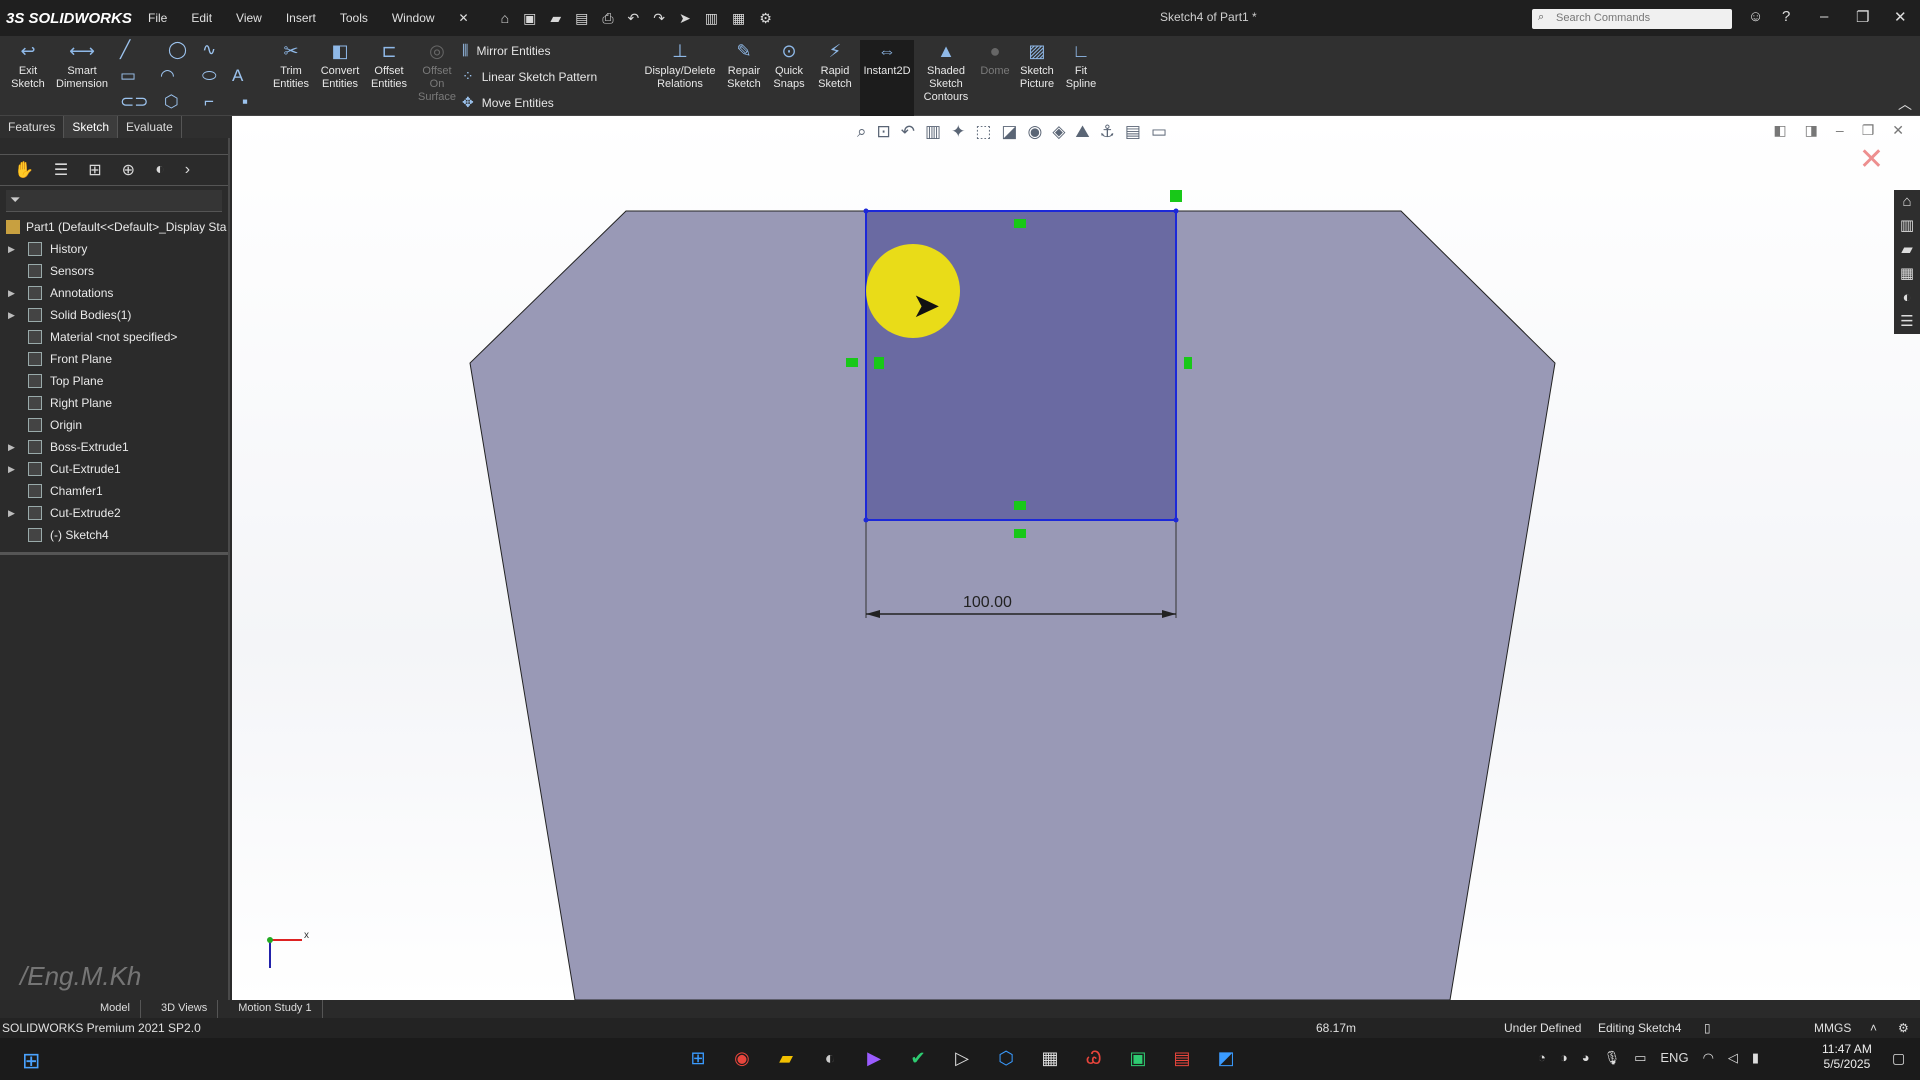  What do you see at coordinates (852, 362) in the screenshot?
I see `relation-horizontal-left` at bounding box center [852, 362].